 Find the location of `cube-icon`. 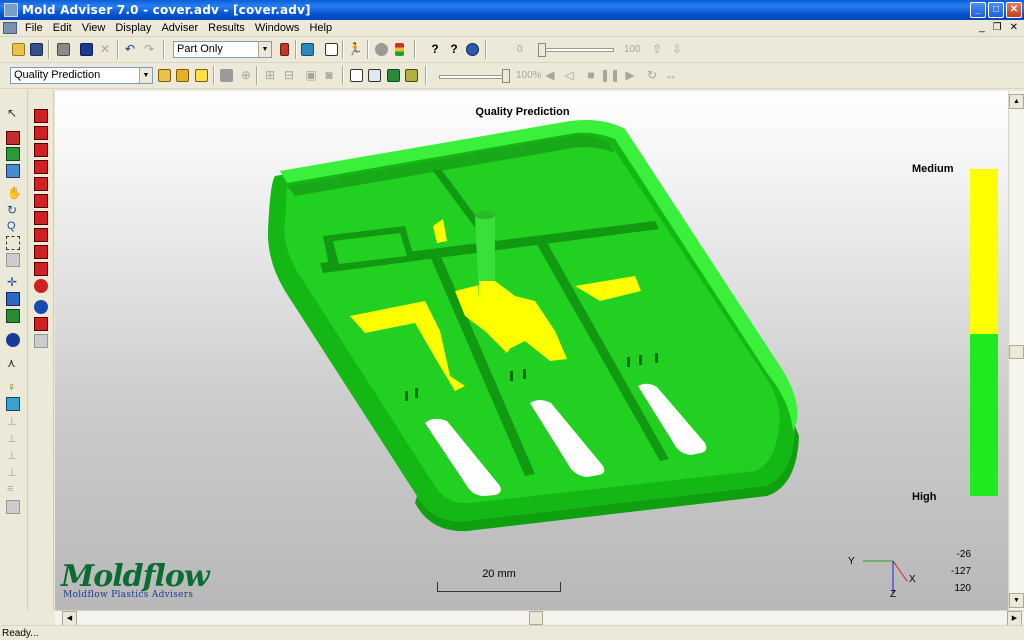

cube-icon is located at coordinates (13, 404).